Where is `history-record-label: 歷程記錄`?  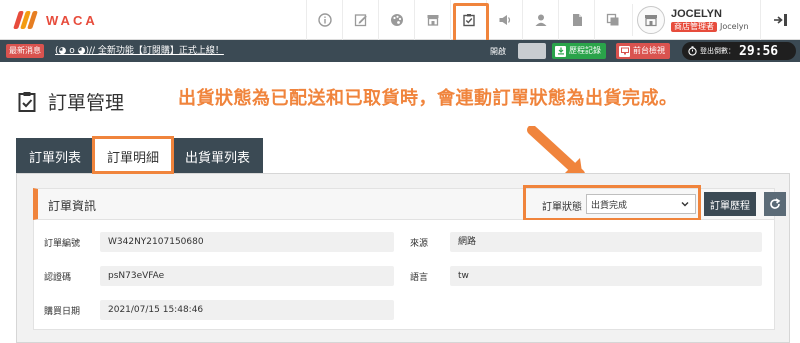 history-record-label: 歷程記錄 is located at coordinates (585, 50).